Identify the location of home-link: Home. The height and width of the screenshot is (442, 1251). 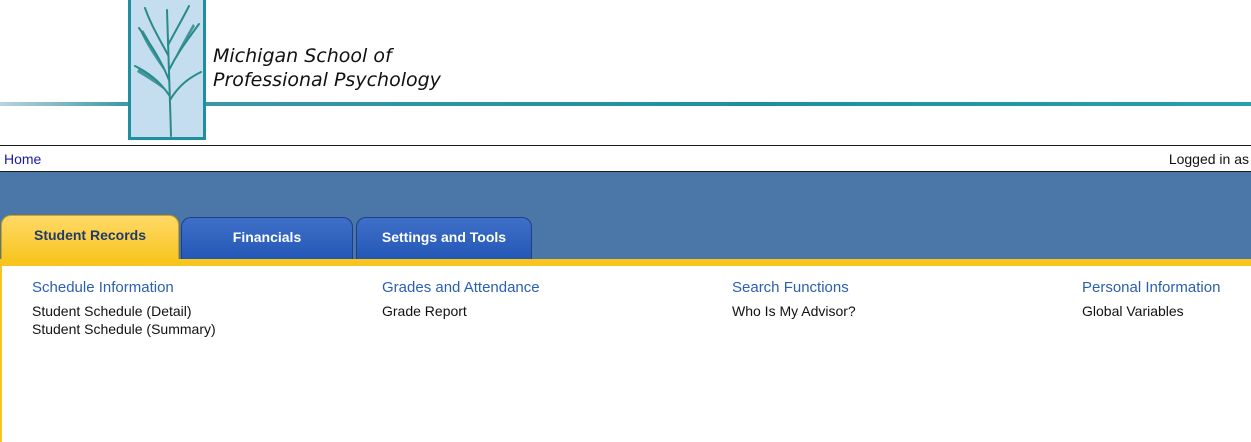
(22, 159).